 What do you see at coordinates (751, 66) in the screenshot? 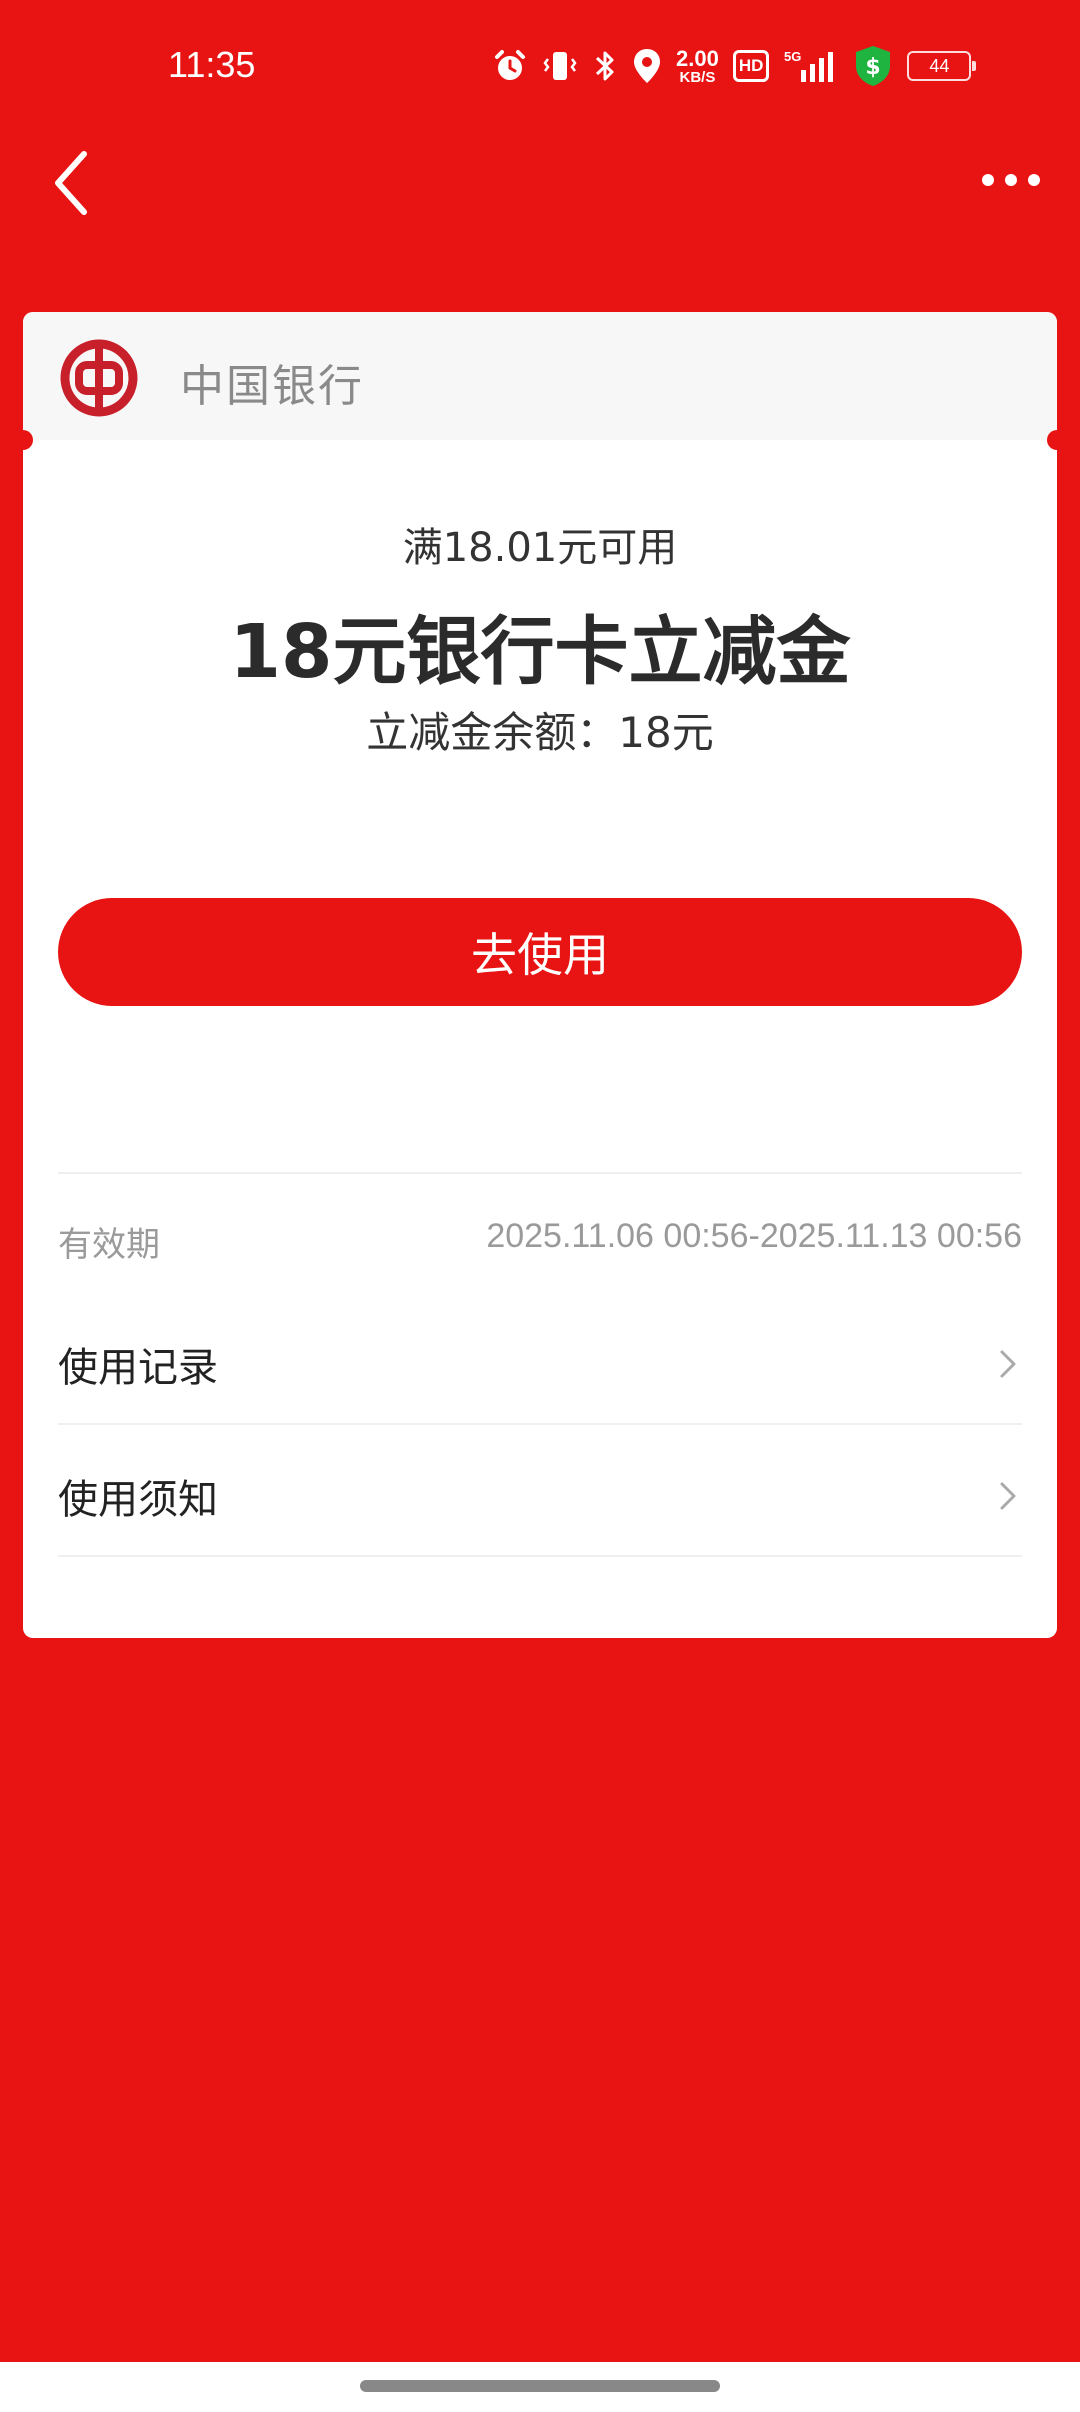
I see `hd-badge: HD` at bounding box center [751, 66].